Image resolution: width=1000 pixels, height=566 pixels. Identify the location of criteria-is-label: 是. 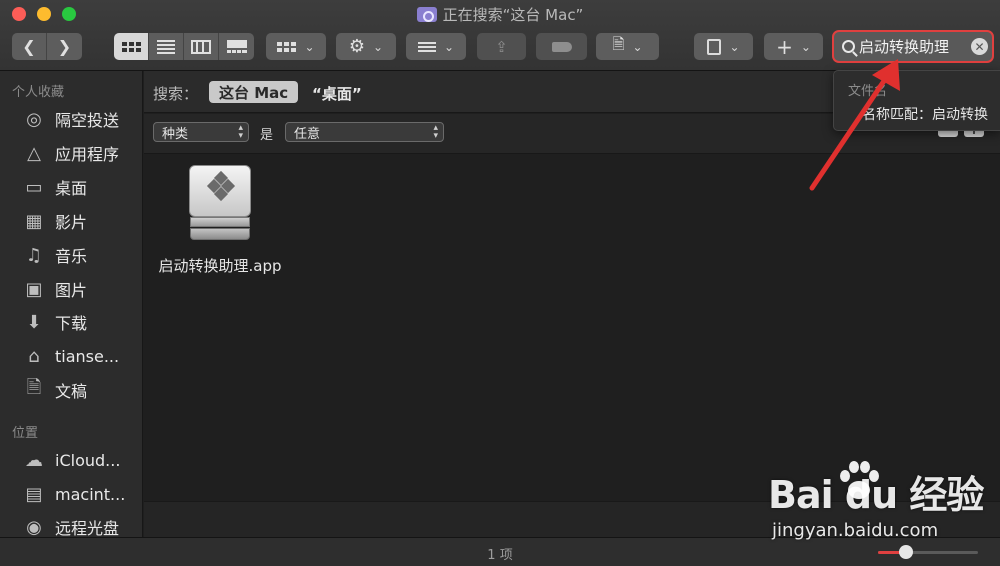
(267, 135).